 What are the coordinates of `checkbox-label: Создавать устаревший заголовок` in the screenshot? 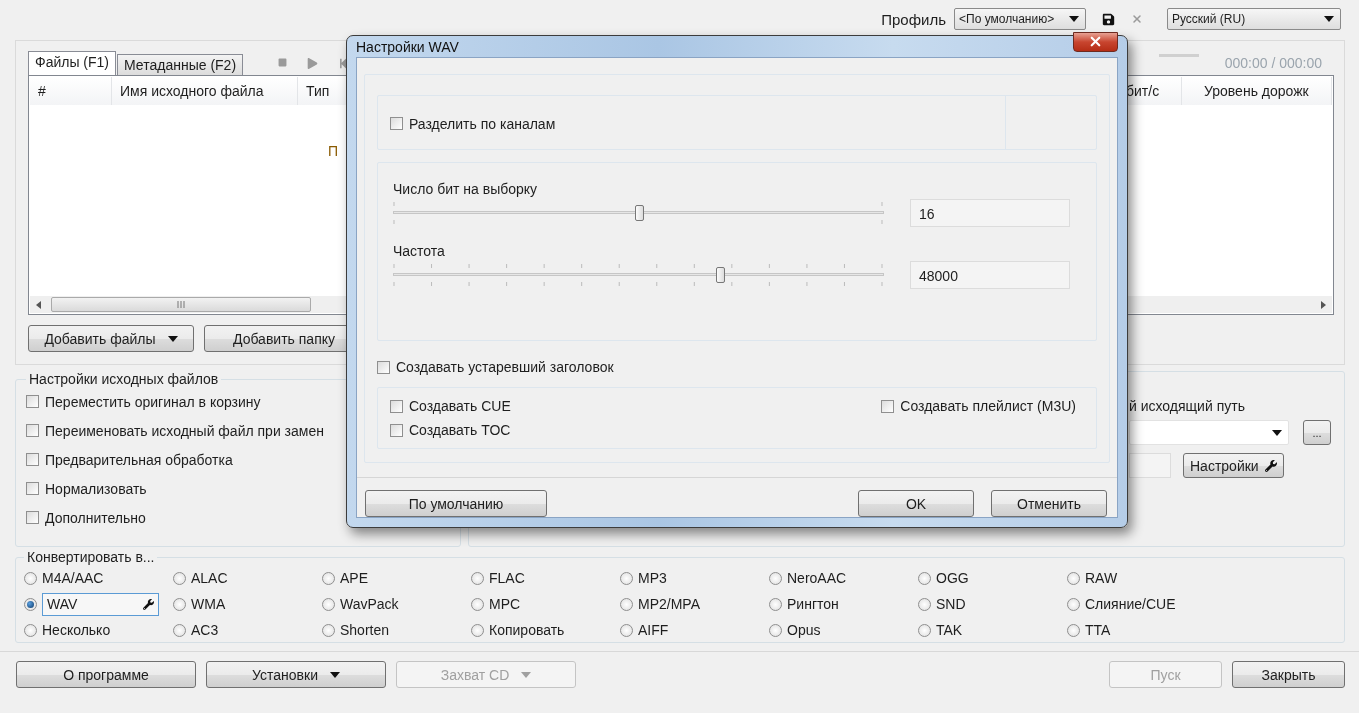 It's located at (505, 367).